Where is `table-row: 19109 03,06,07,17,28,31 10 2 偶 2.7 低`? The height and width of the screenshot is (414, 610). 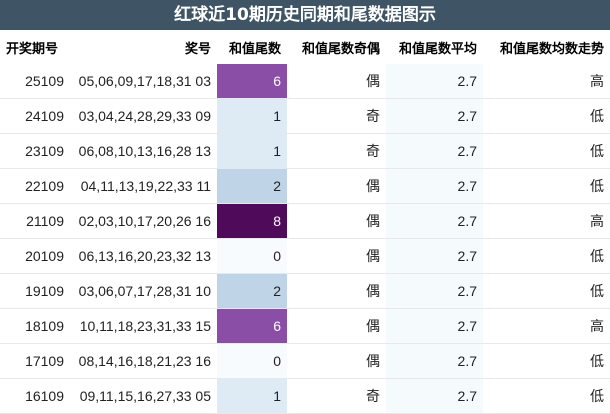 table-row: 19109 03,06,07,17,28,31 10 2 偶 2.7 低 is located at coordinates (305, 291).